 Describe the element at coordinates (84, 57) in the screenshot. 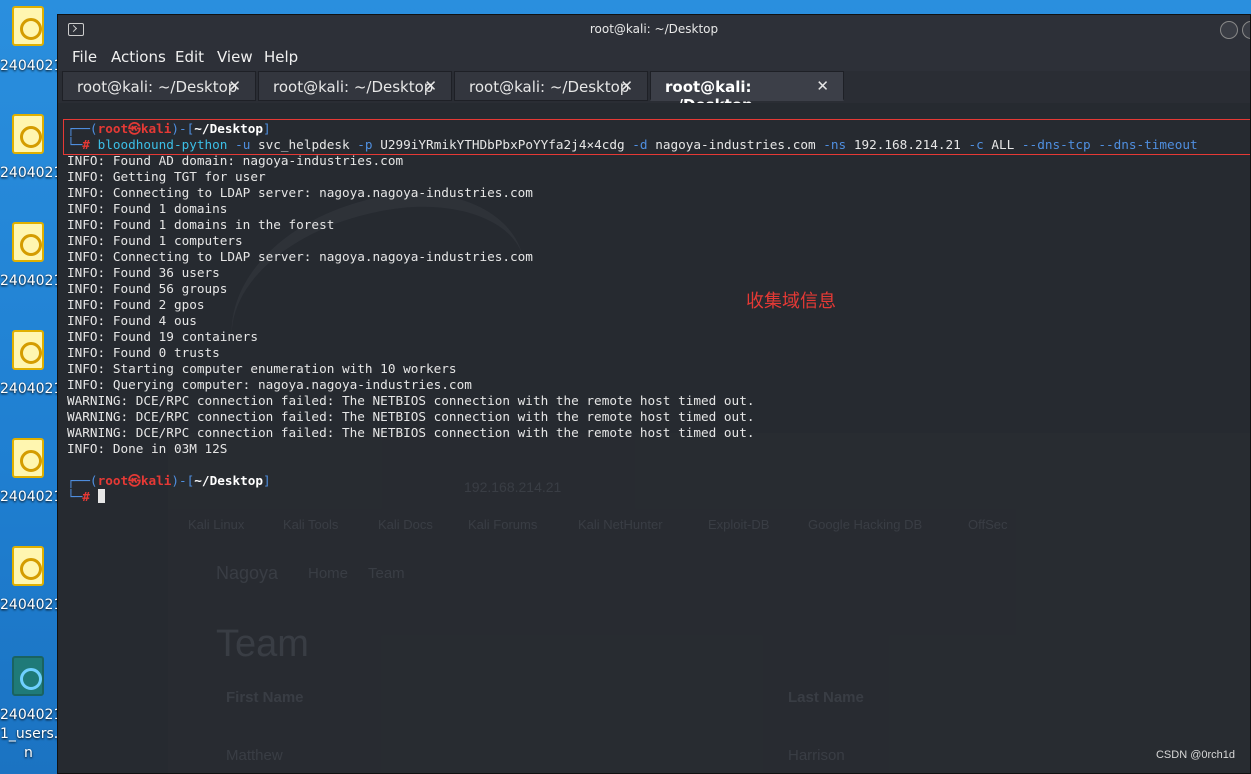

I see `menu-file: File` at that location.